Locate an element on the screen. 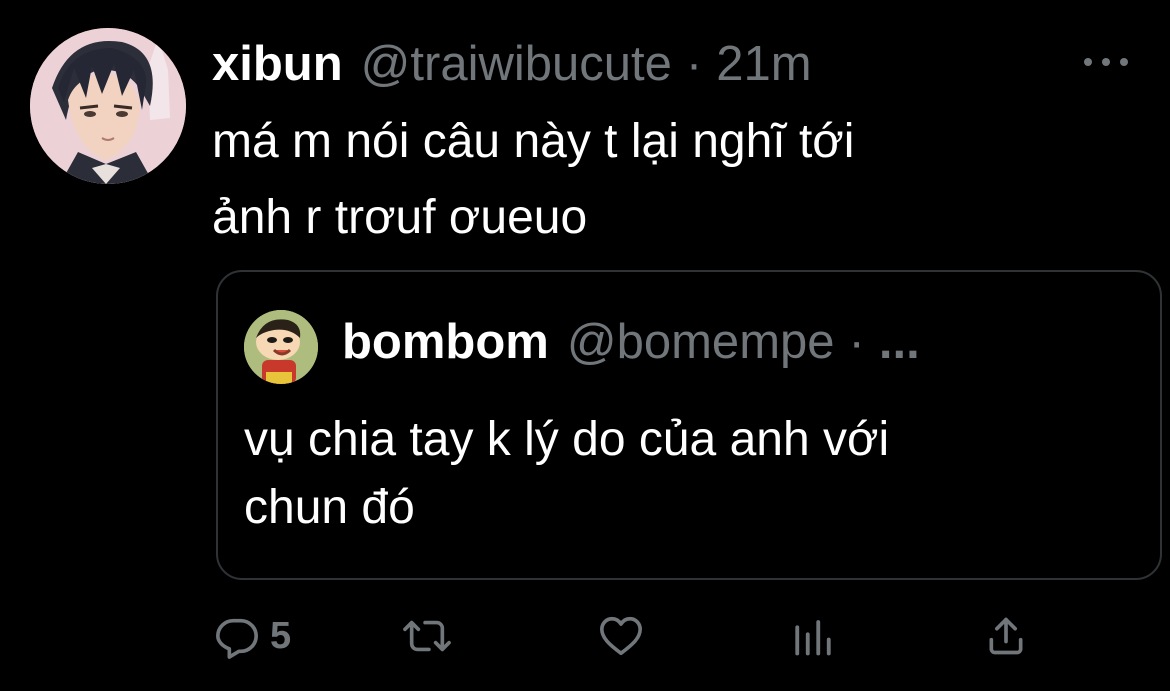 The height and width of the screenshot is (691, 1170). quoted-author-handle: @bomempe is located at coordinates (701, 342).